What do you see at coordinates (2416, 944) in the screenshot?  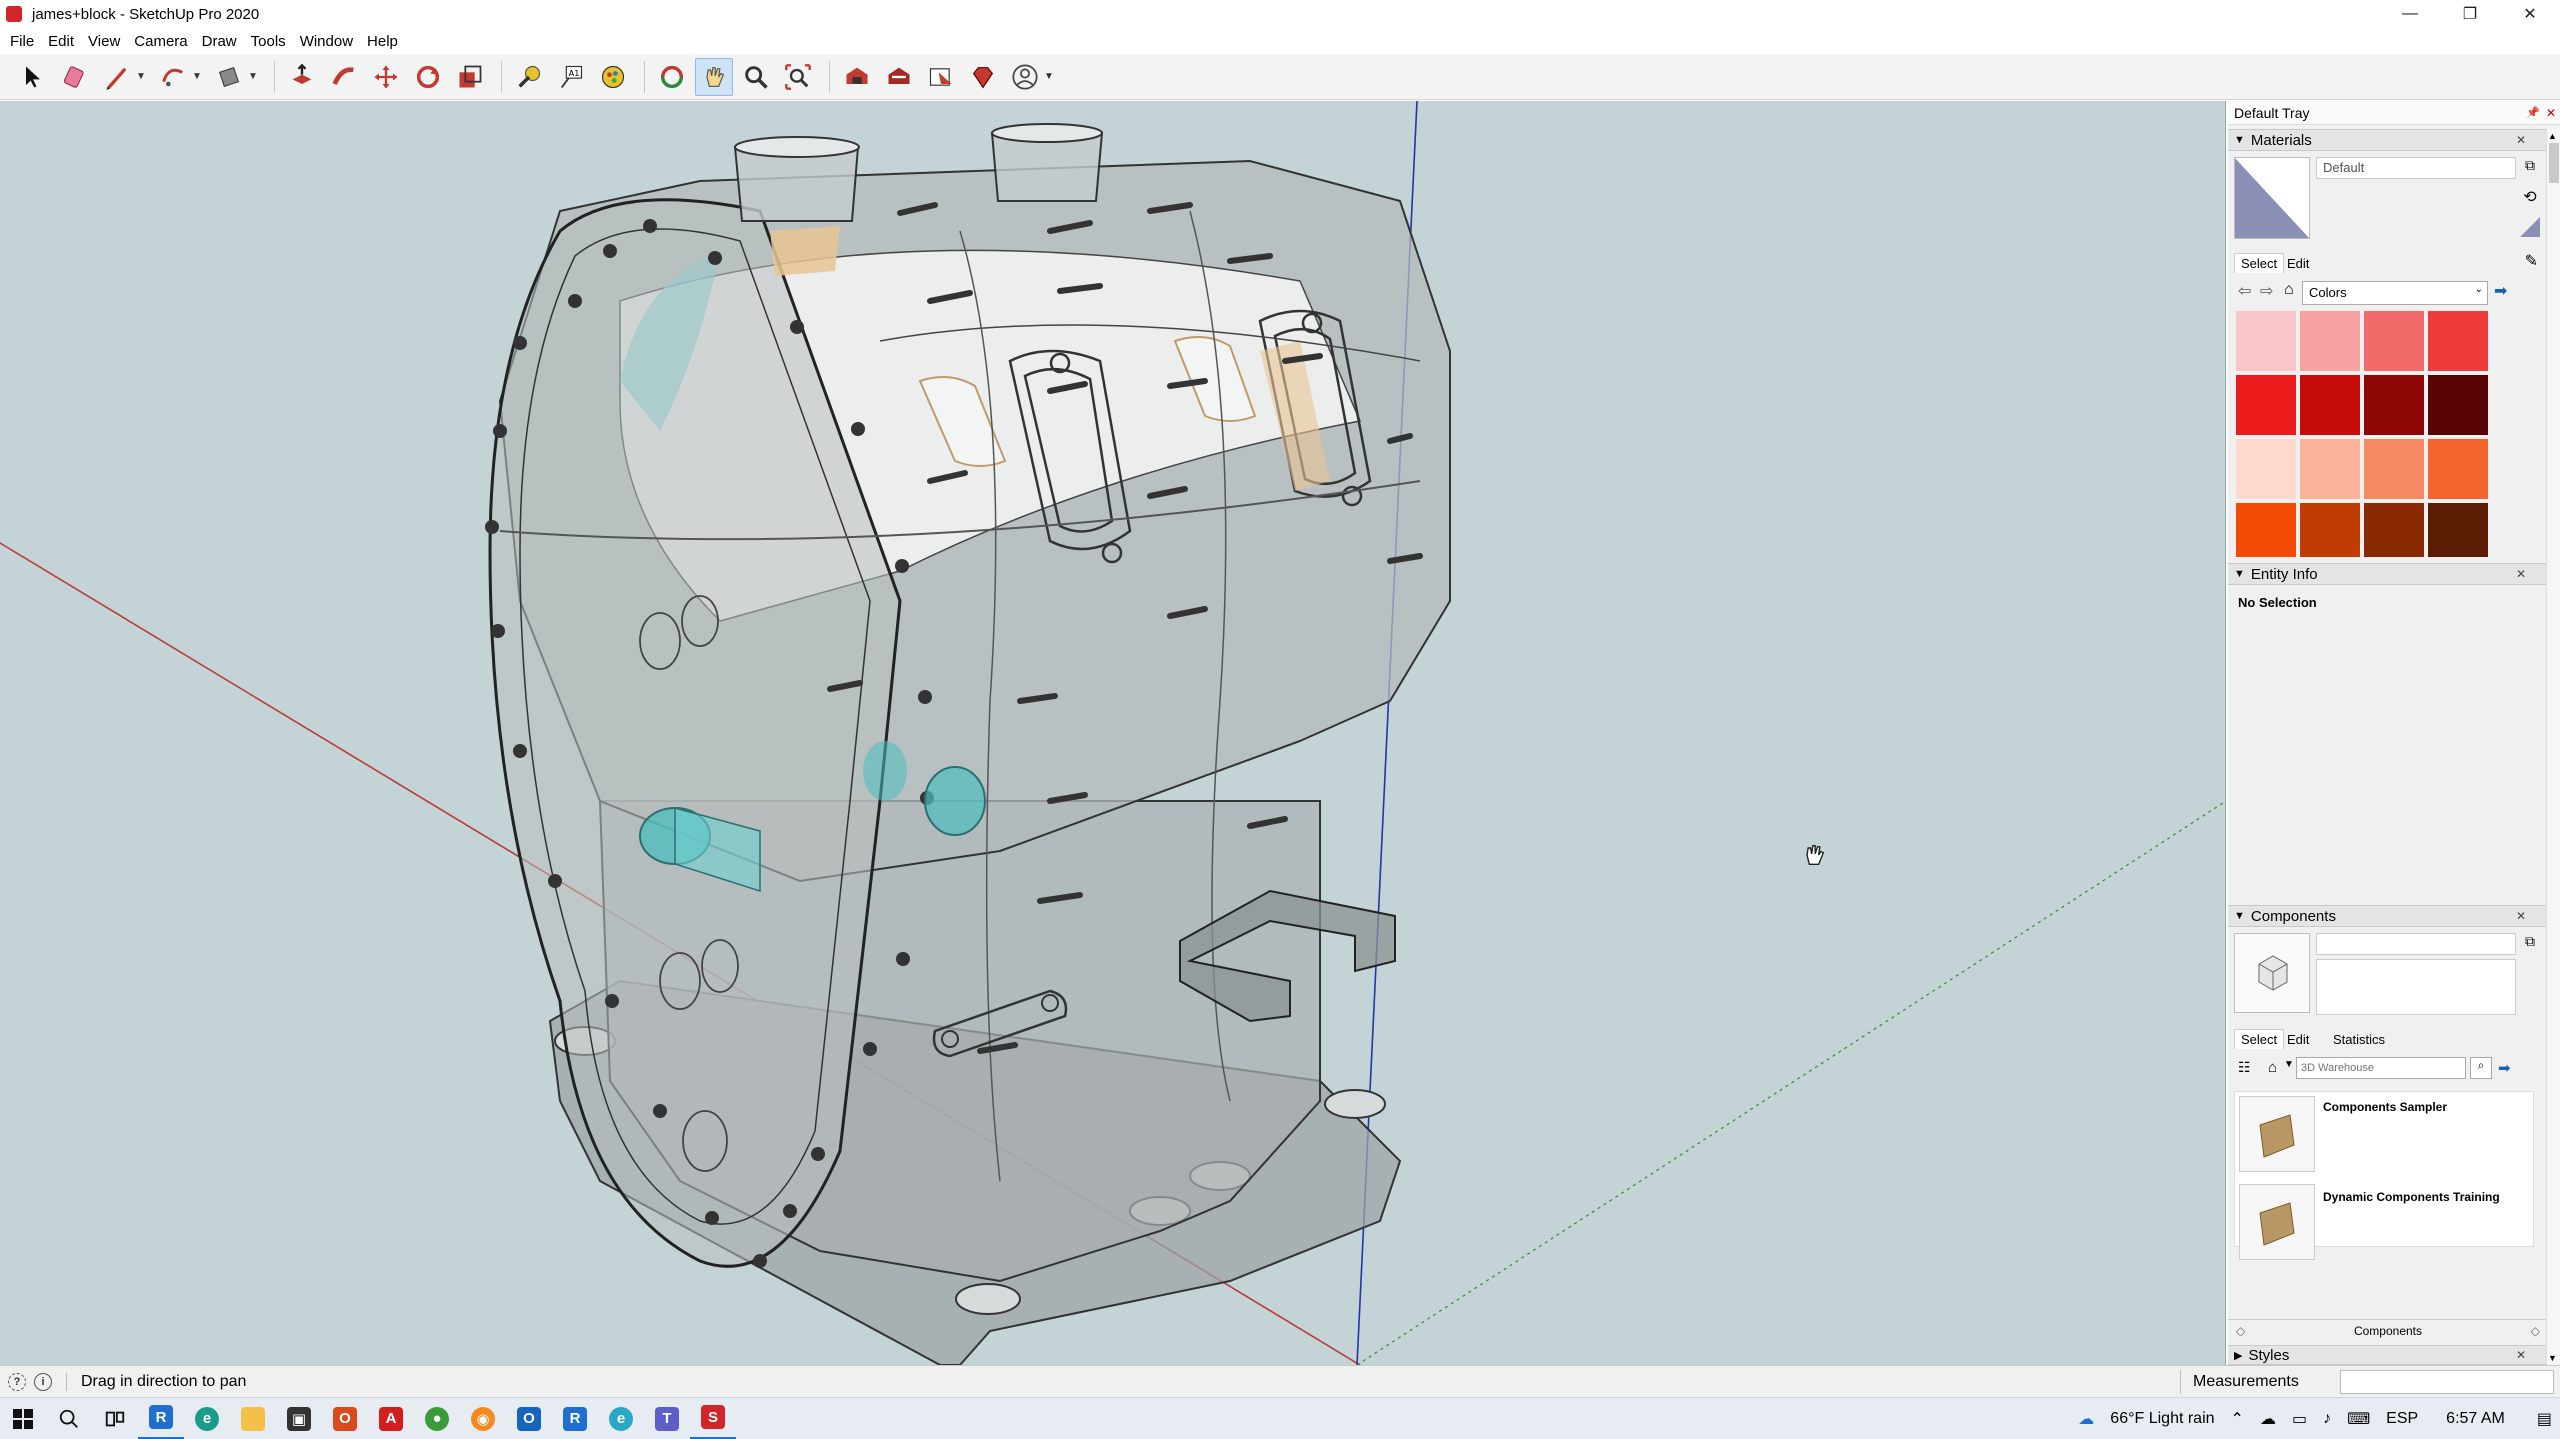 I see `component-name-field` at bounding box center [2416, 944].